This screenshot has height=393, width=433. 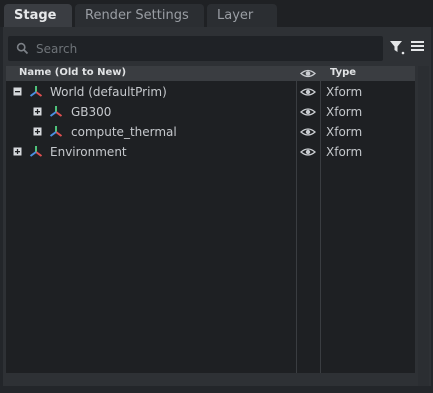 I want to click on prim-name: compute_thermal, so click(x=124, y=132).